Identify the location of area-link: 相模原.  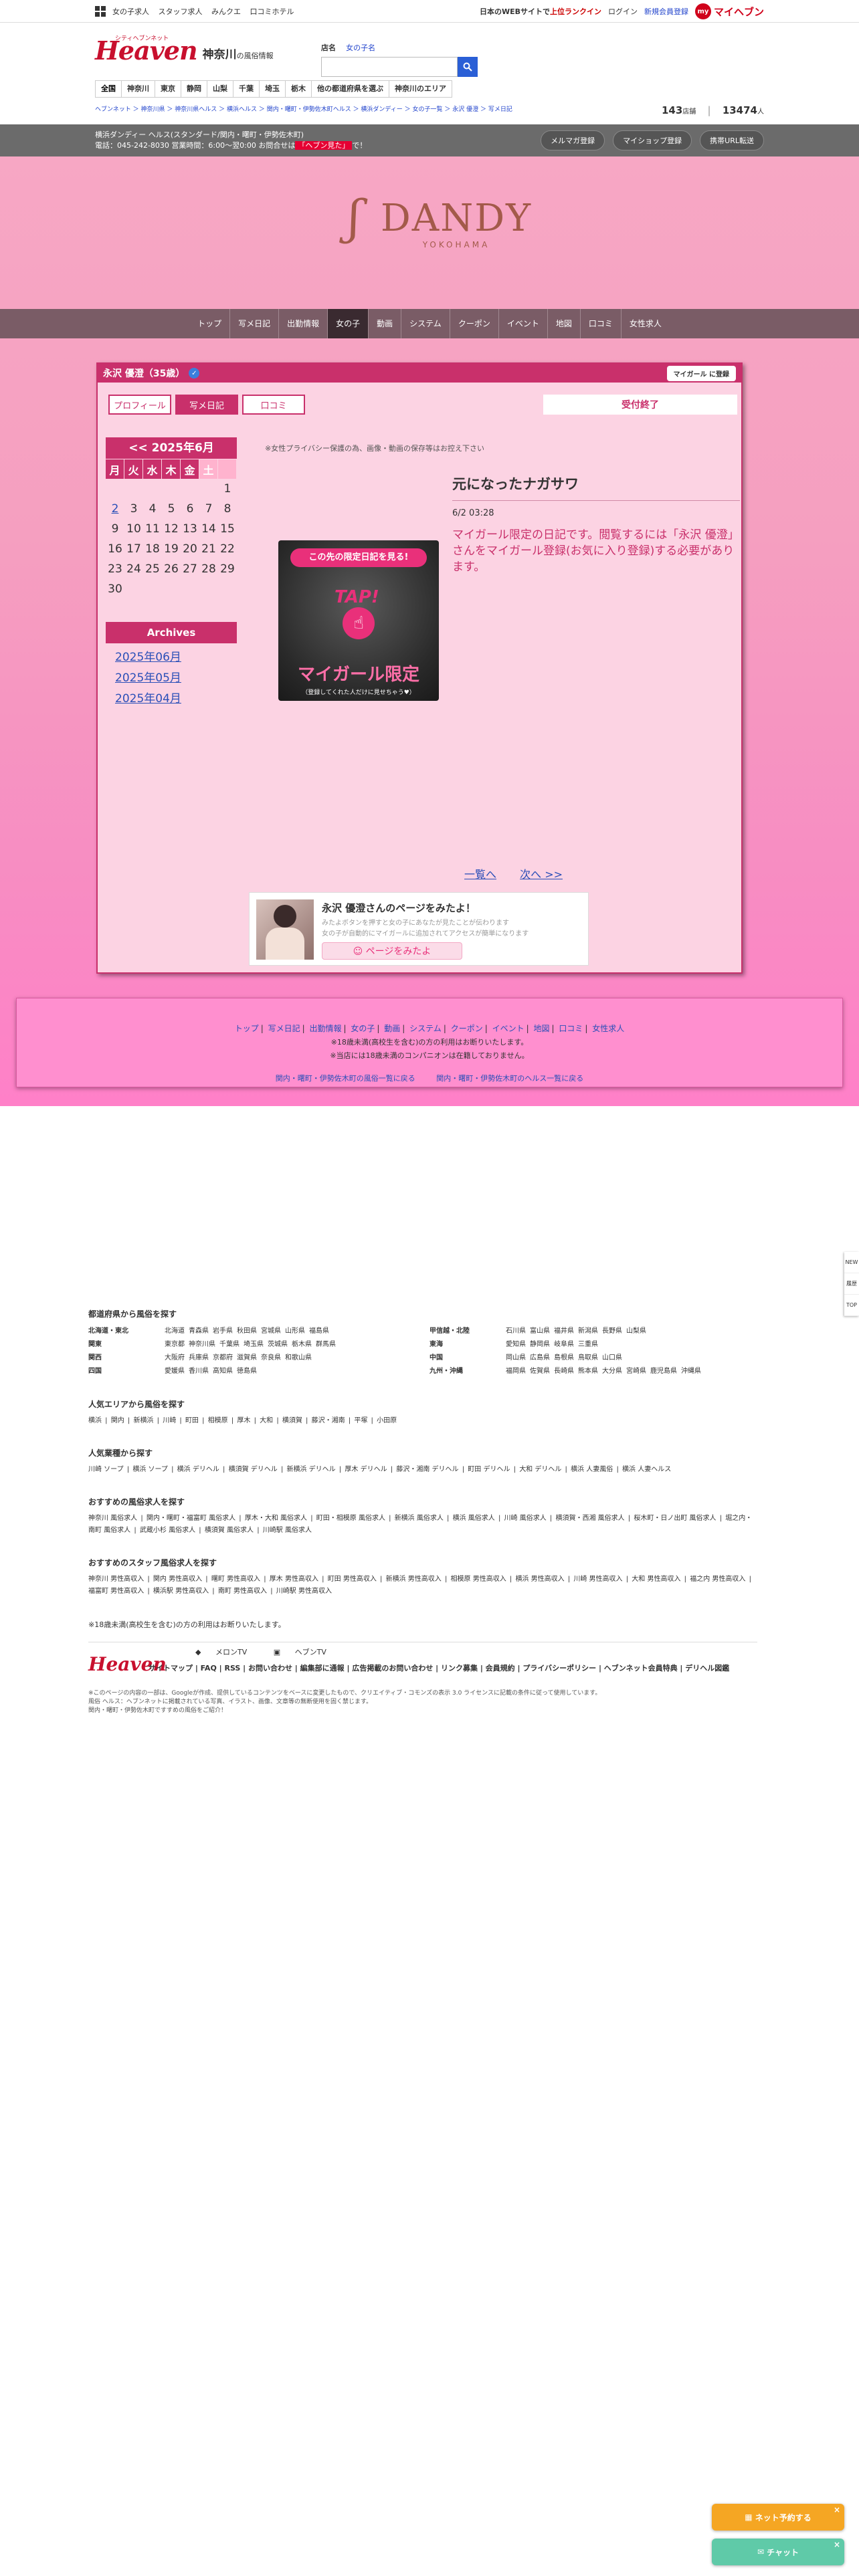
(218, 1420).